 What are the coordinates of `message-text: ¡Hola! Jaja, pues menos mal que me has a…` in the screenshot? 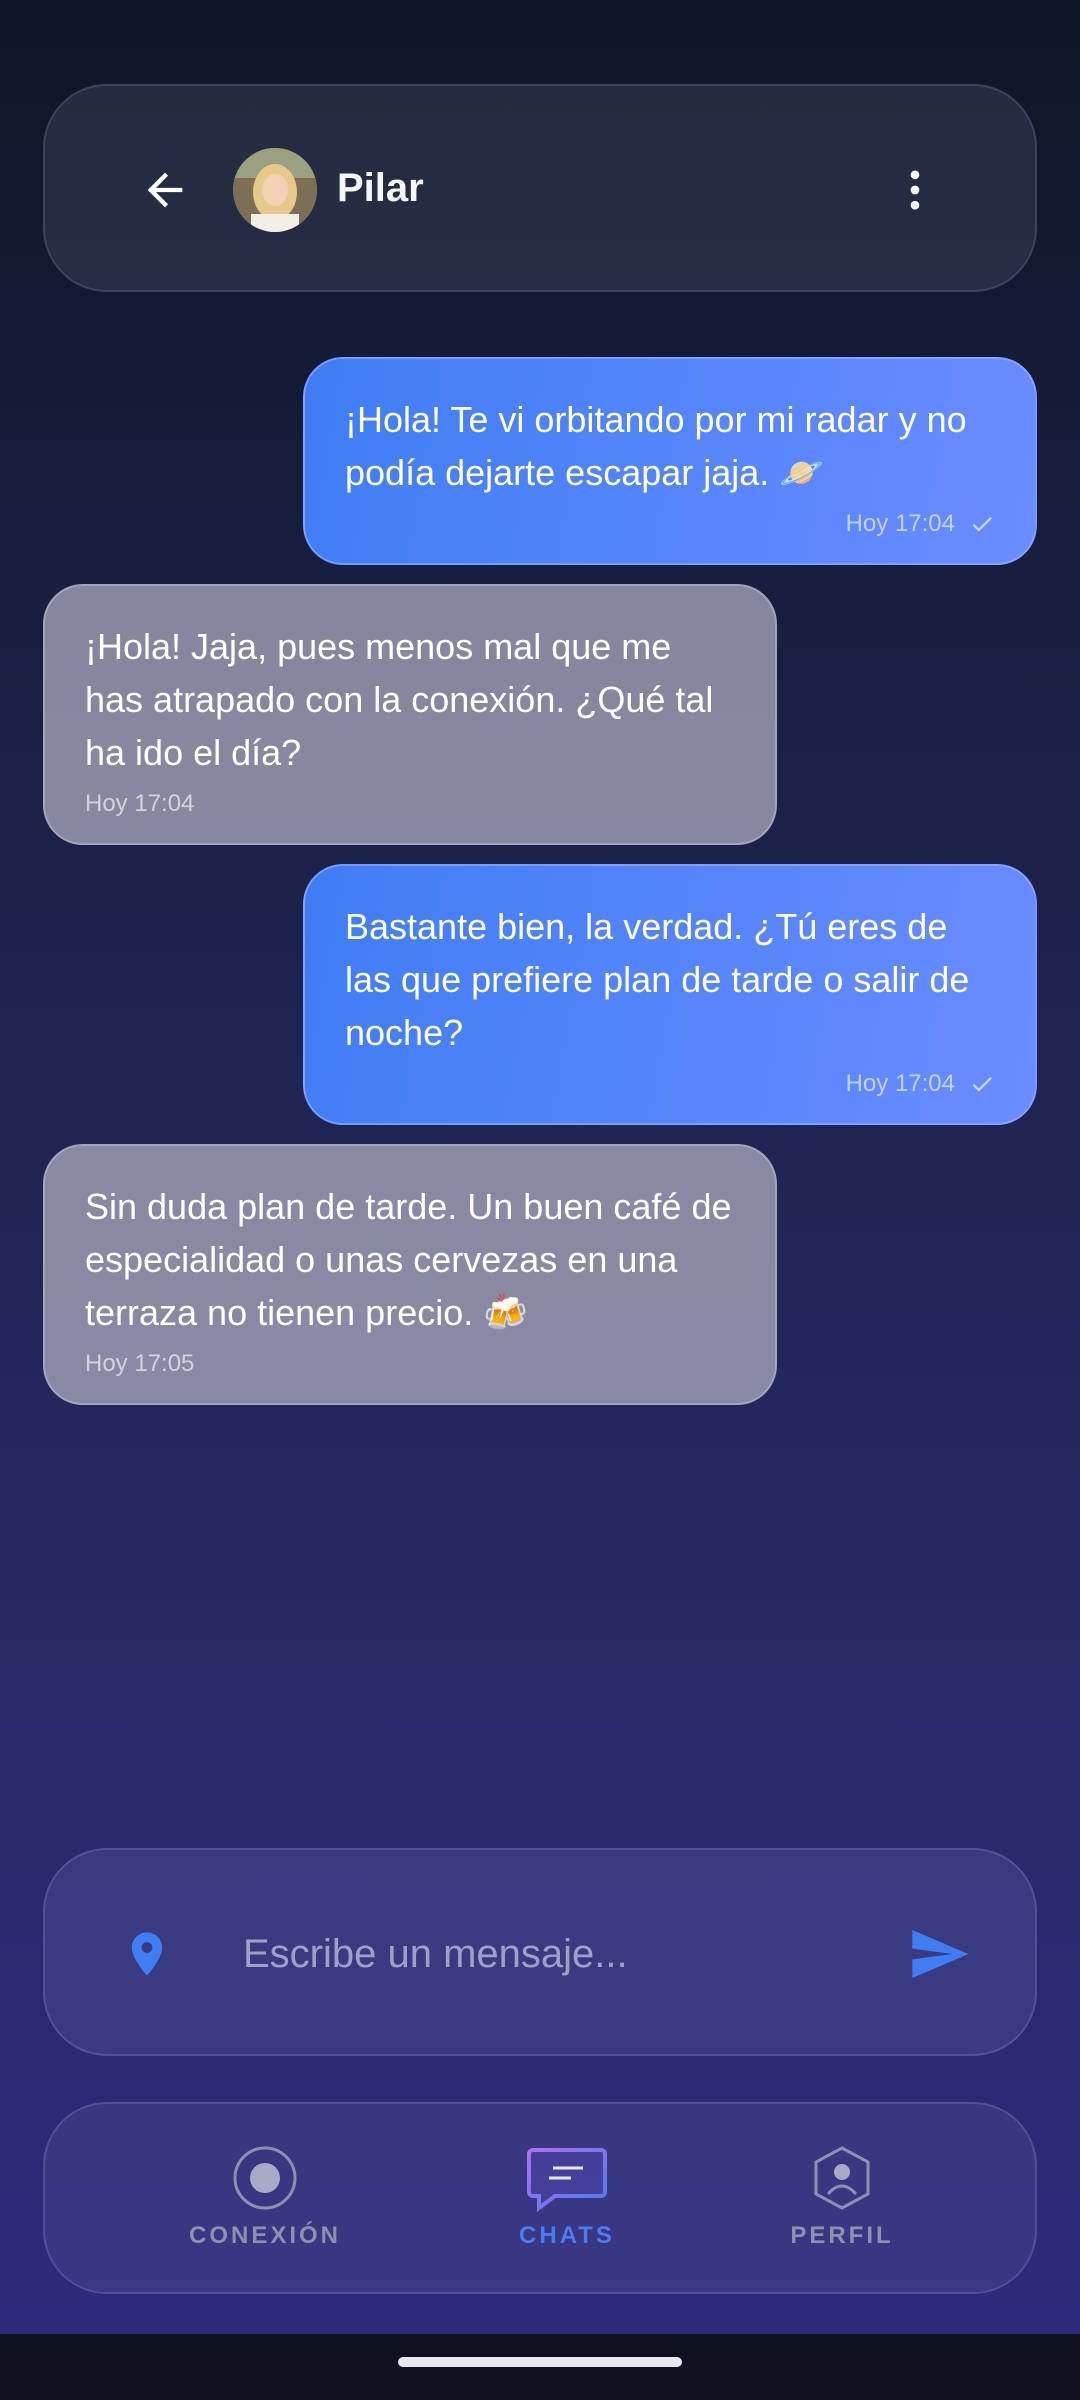 It's located at (399, 699).